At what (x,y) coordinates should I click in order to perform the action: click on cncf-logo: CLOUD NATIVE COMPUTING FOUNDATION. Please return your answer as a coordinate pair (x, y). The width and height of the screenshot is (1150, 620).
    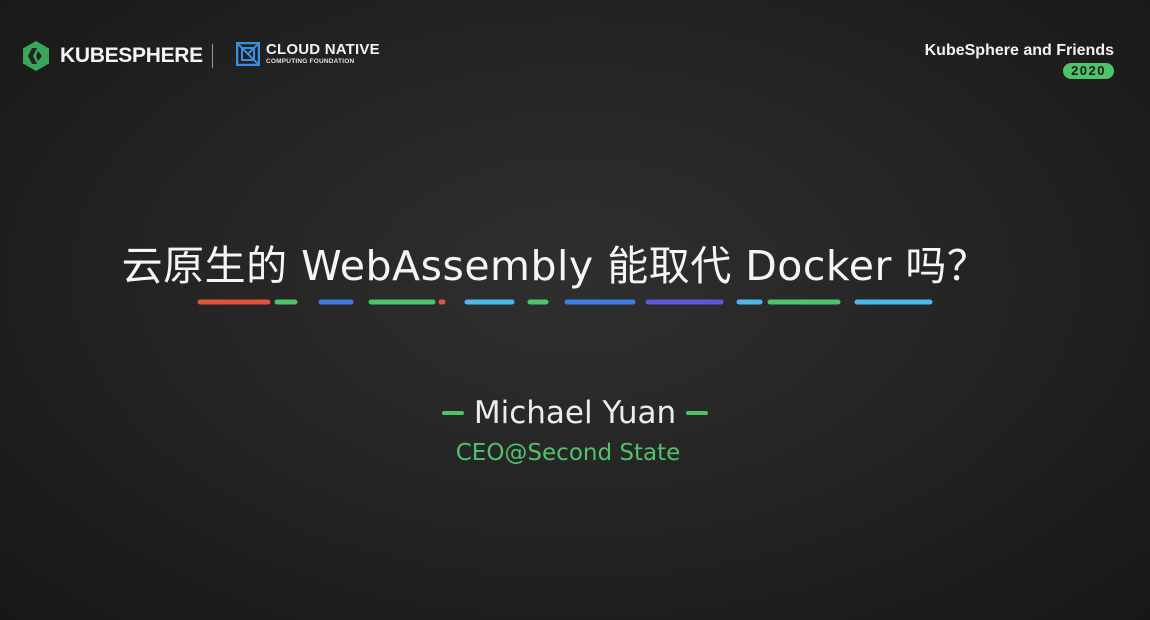
    Looking at the image, I should click on (308, 54).